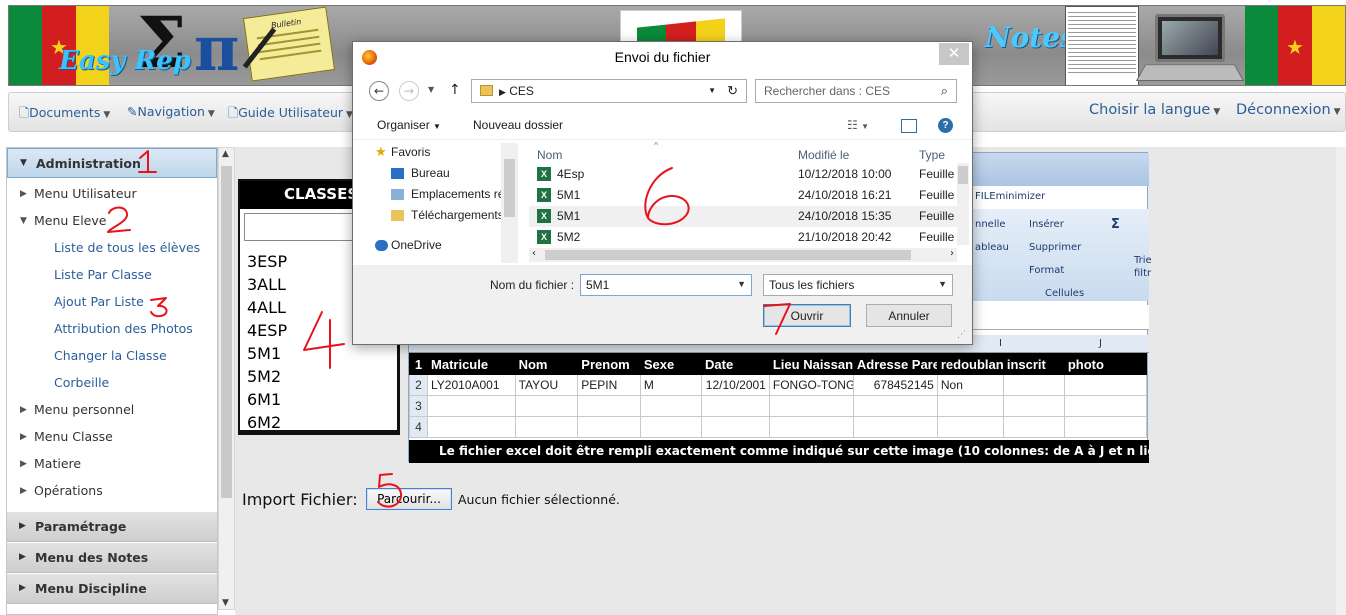 The image size is (1346, 615). What do you see at coordinates (418, 427) in the screenshot?
I see `excel-row-number: 4` at bounding box center [418, 427].